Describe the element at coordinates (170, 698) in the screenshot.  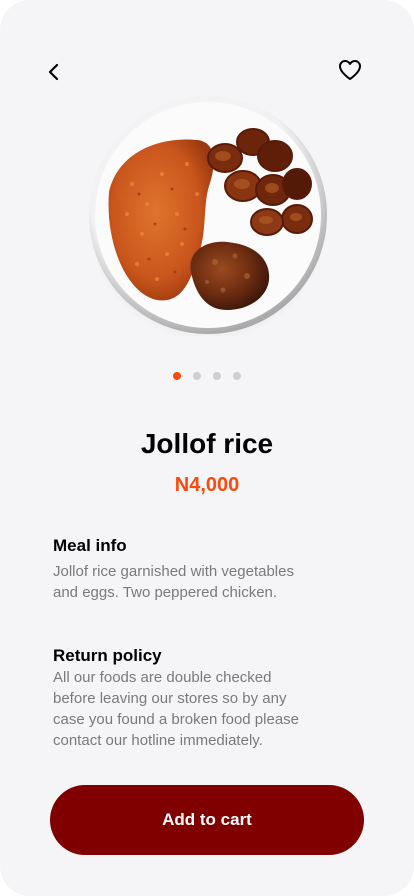
I see `return-policy-line: before leaving our stores so by any` at that location.